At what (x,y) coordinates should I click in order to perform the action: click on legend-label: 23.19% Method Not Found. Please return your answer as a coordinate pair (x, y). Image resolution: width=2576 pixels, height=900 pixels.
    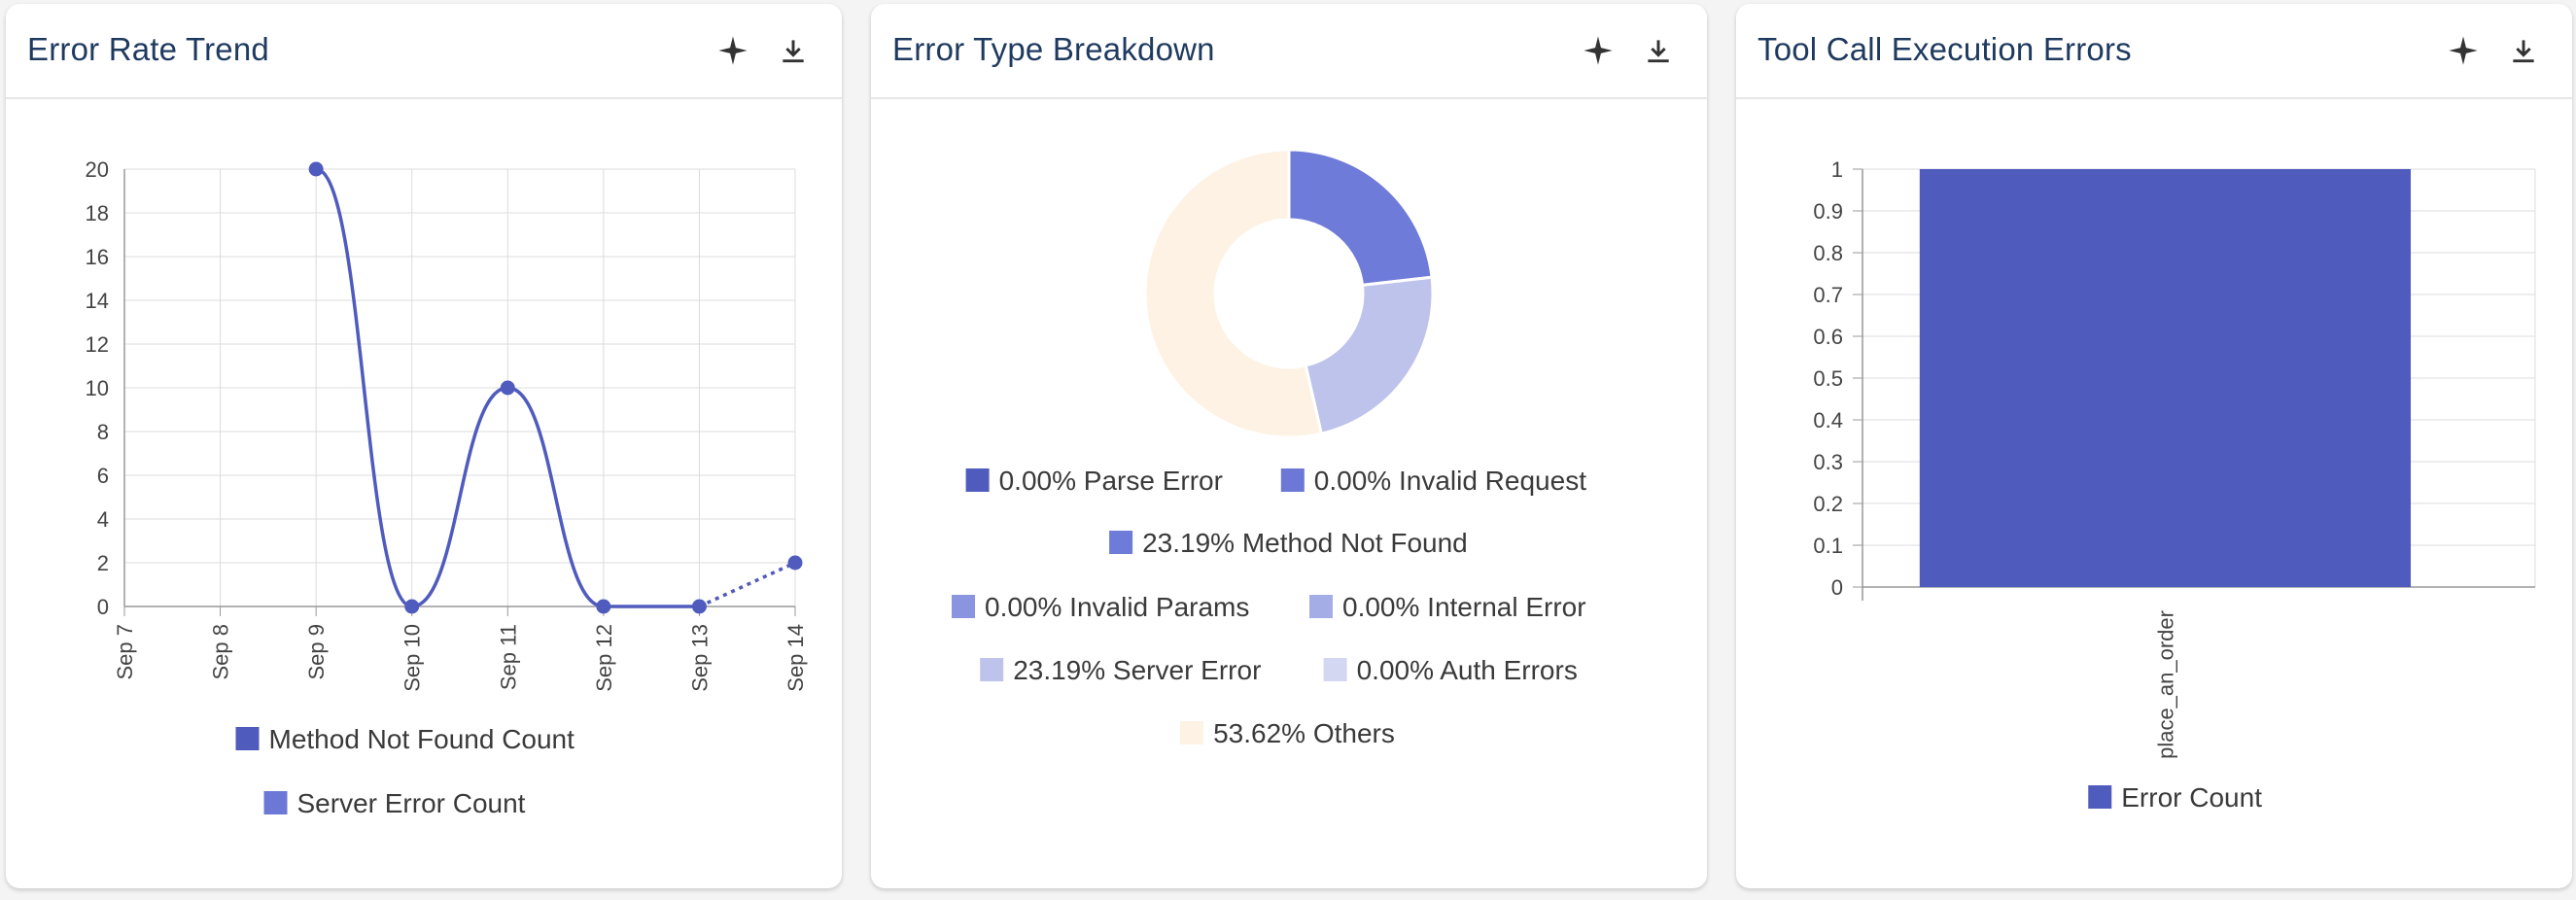
    Looking at the image, I should click on (1305, 543).